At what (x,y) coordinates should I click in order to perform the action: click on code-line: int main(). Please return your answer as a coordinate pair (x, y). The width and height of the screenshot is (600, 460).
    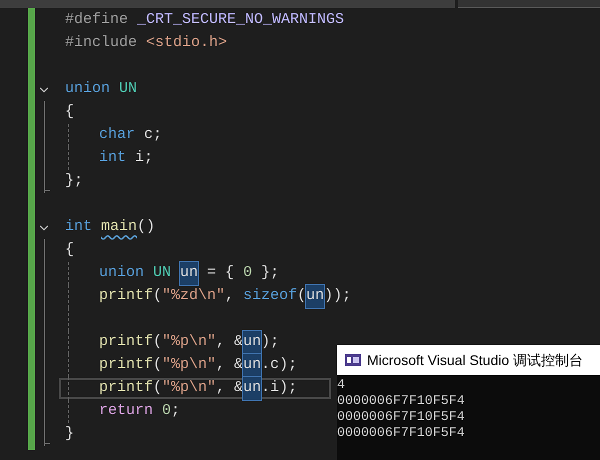
    Looking at the image, I should click on (110, 227).